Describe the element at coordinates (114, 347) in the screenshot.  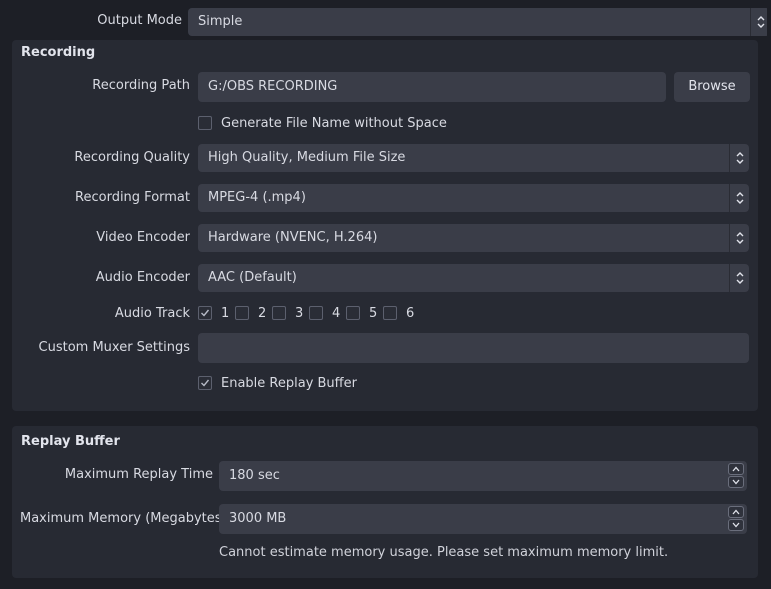
I see `custom-muxer-label: Custom Muxer Settings` at that location.